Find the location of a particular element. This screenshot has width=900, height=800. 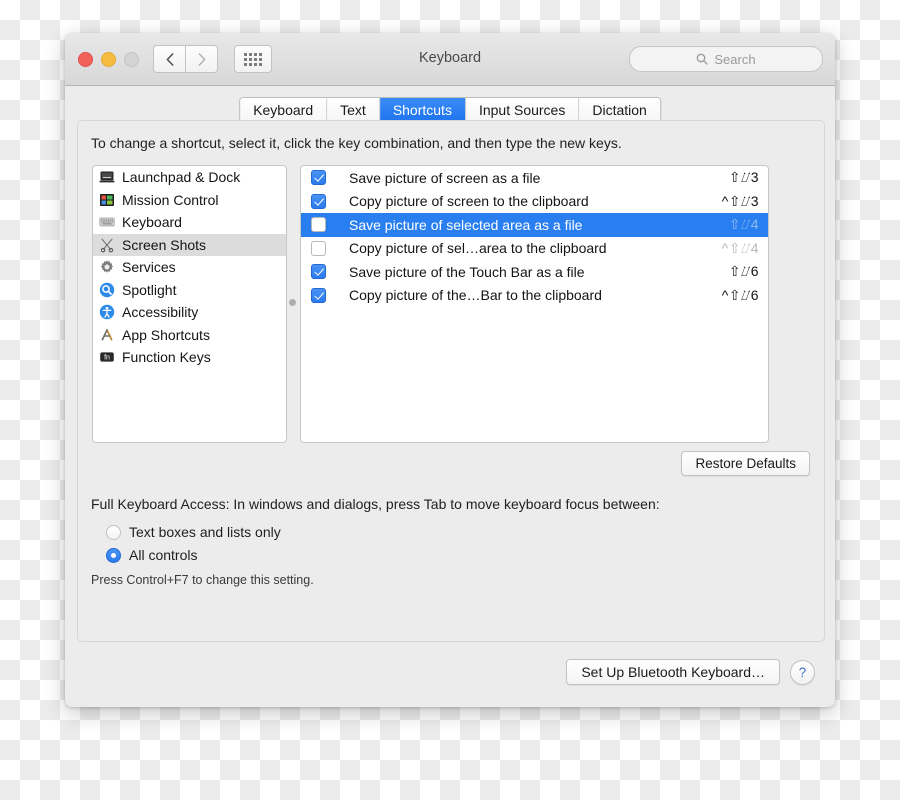

shortcut-keys: ^⇧⌰6 is located at coordinates (740, 295).